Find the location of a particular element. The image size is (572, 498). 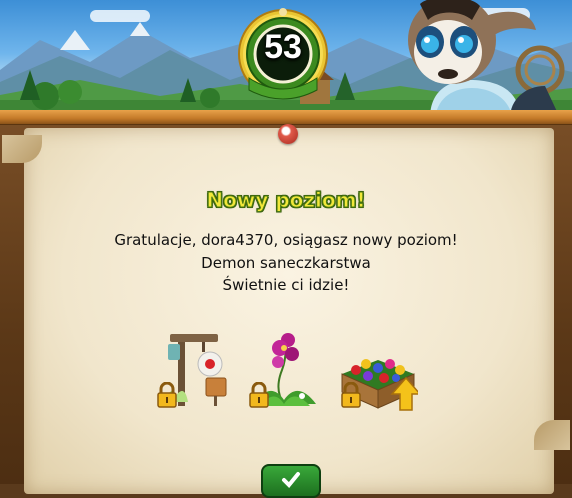

confirm-button is located at coordinates (291, 481).